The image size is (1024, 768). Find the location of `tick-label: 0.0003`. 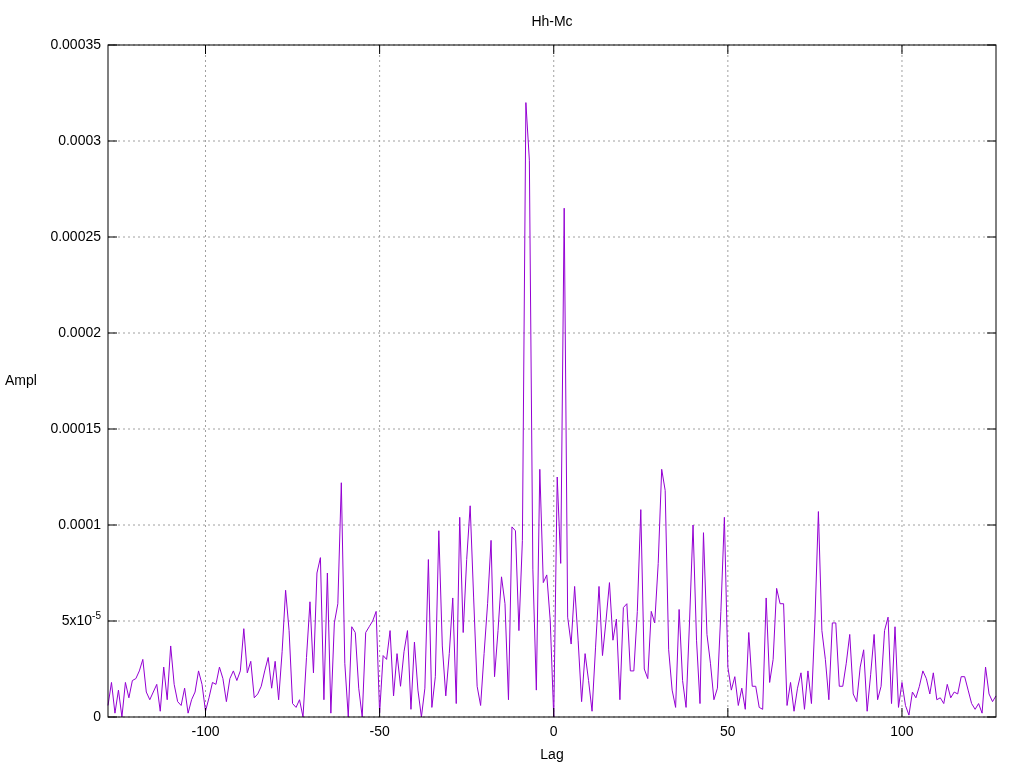

tick-label: 0.0003 is located at coordinates (79, 141).